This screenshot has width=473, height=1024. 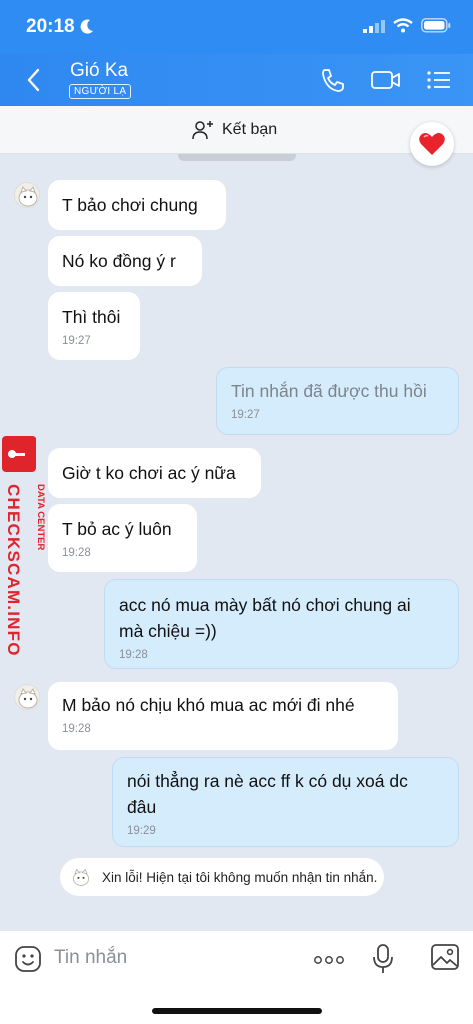 What do you see at coordinates (267, 781) in the screenshot?
I see `message-text-line1: nói thẳng ra nè acc ff k có dụ xoá dc` at bounding box center [267, 781].